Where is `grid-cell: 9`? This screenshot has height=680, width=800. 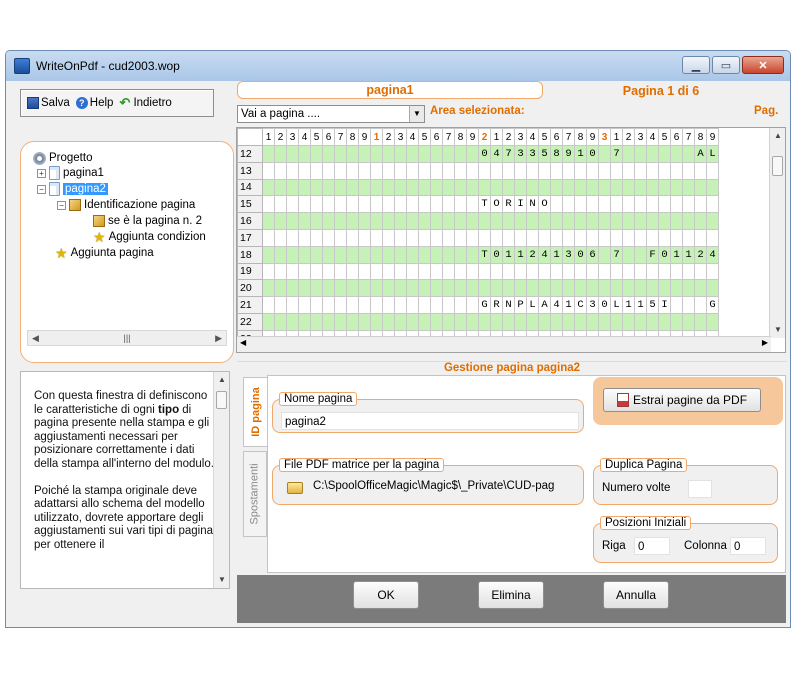
grid-cell: 9 is located at coordinates (568, 154).